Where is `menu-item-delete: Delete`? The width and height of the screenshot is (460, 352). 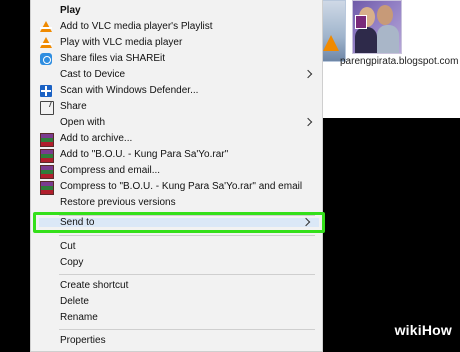 menu-item-delete: Delete is located at coordinates (176, 302).